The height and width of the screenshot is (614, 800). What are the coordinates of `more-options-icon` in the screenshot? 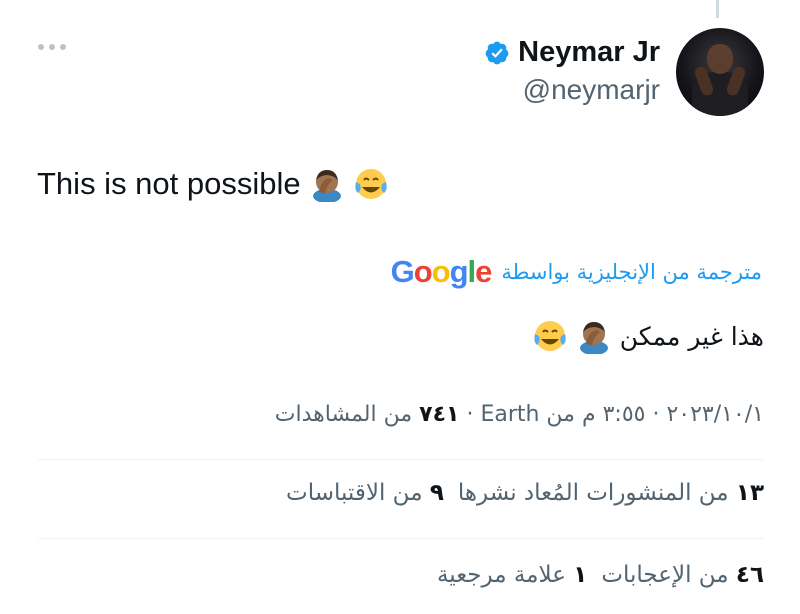 It's located at (52, 47).